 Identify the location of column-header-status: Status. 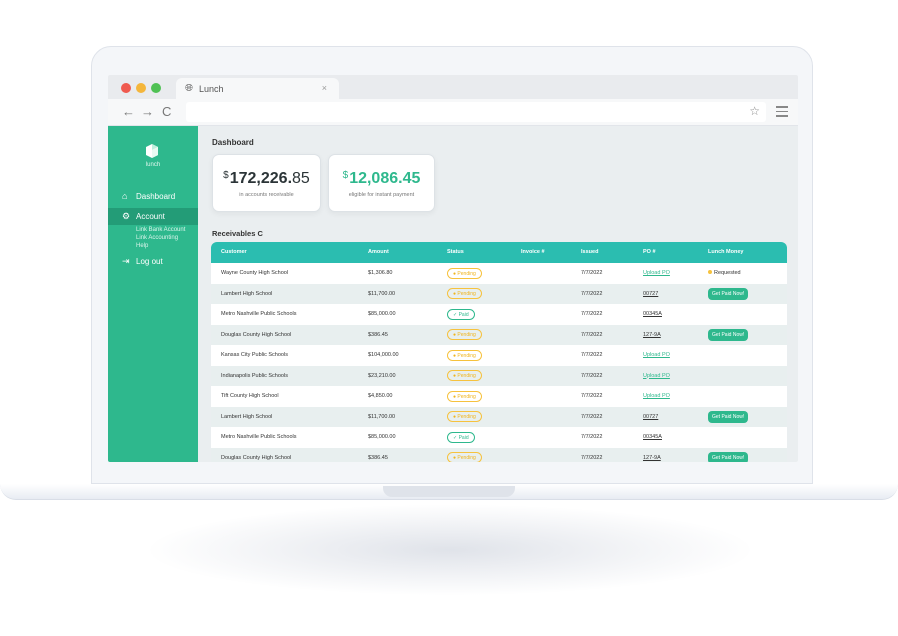
(455, 252).